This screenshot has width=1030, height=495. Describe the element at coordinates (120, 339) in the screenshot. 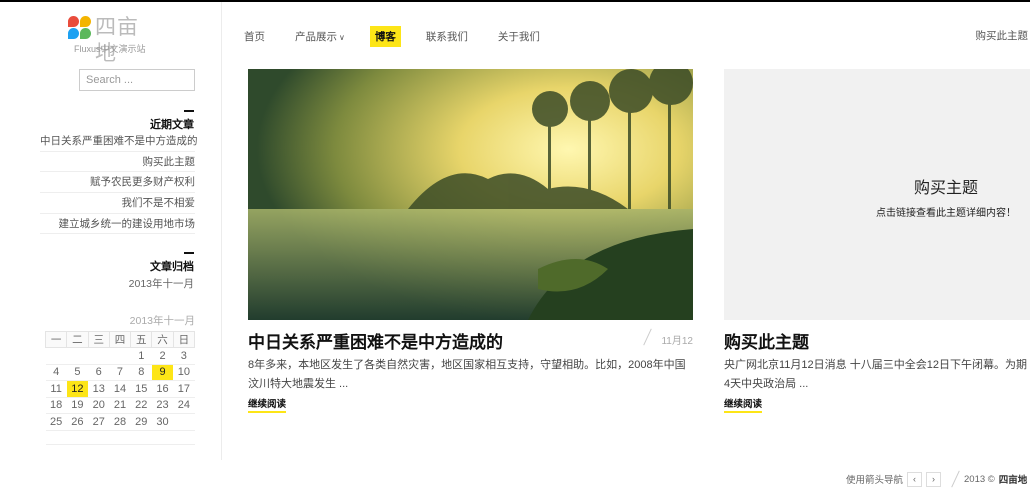

I see `calendar-weekday: 四` at that location.